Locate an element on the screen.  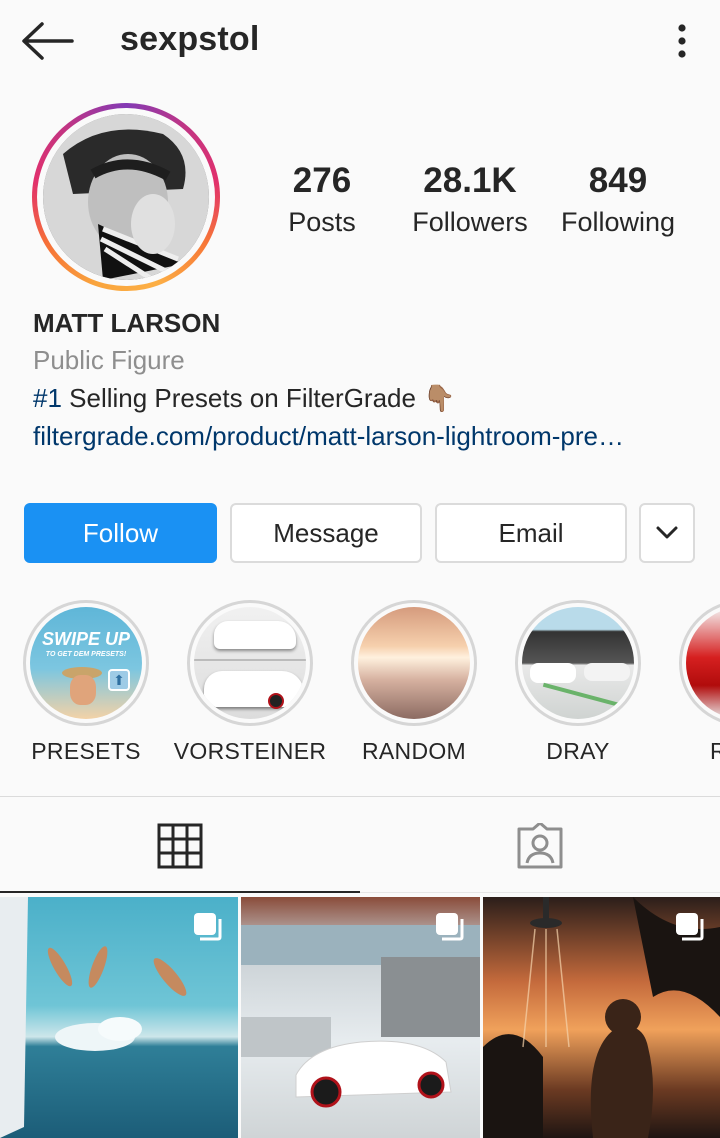
message-button: Message is located at coordinates (326, 533).